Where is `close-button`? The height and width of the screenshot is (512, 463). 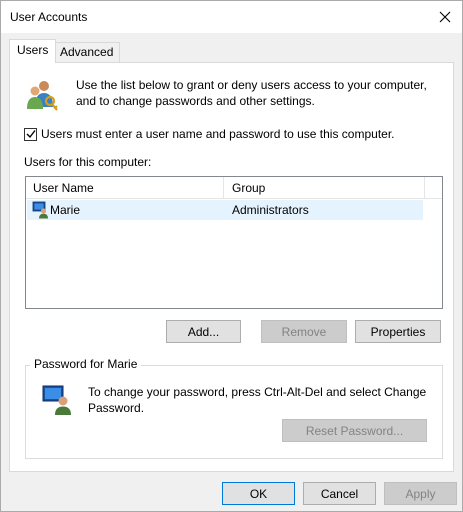
close-button is located at coordinates (445, 17).